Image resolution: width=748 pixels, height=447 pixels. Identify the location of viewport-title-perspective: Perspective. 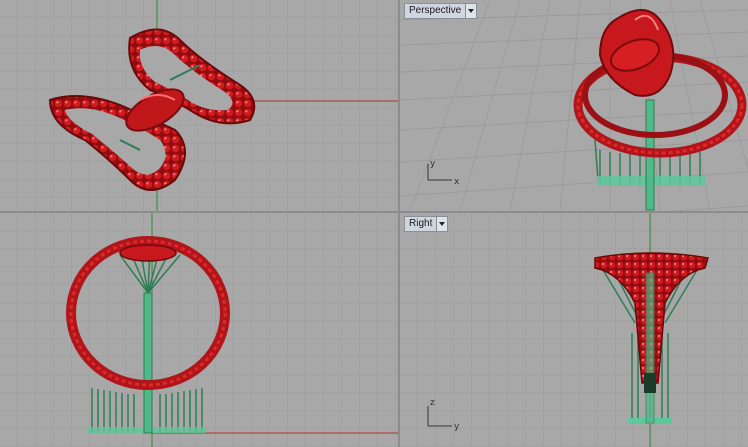
(441, 11).